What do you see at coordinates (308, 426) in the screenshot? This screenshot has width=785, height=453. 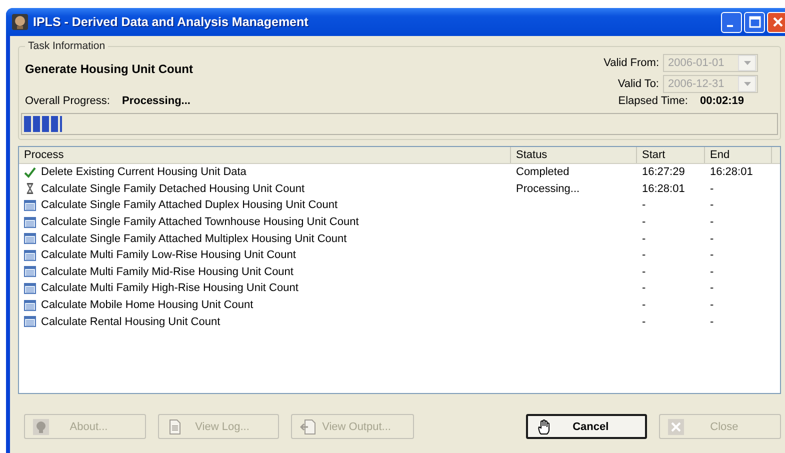 I see `document-arrow-icon` at bounding box center [308, 426].